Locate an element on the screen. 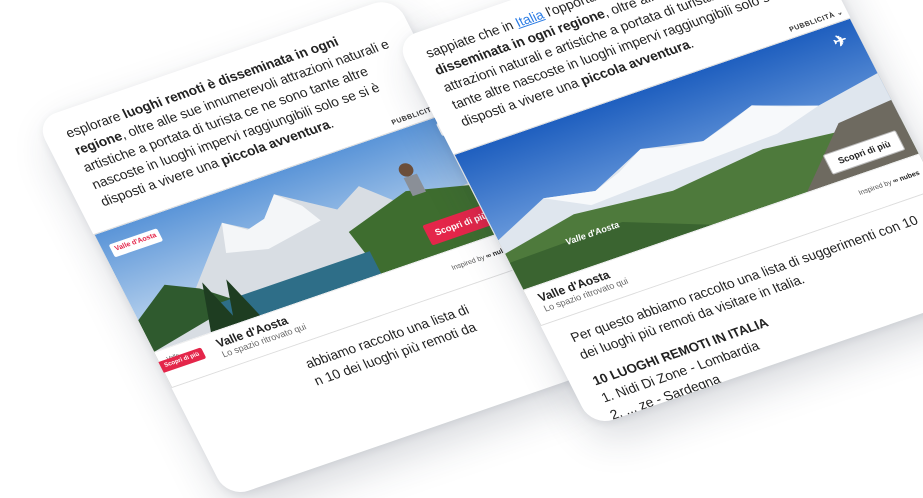  brand-name: nubes is located at coordinates (910, 176).